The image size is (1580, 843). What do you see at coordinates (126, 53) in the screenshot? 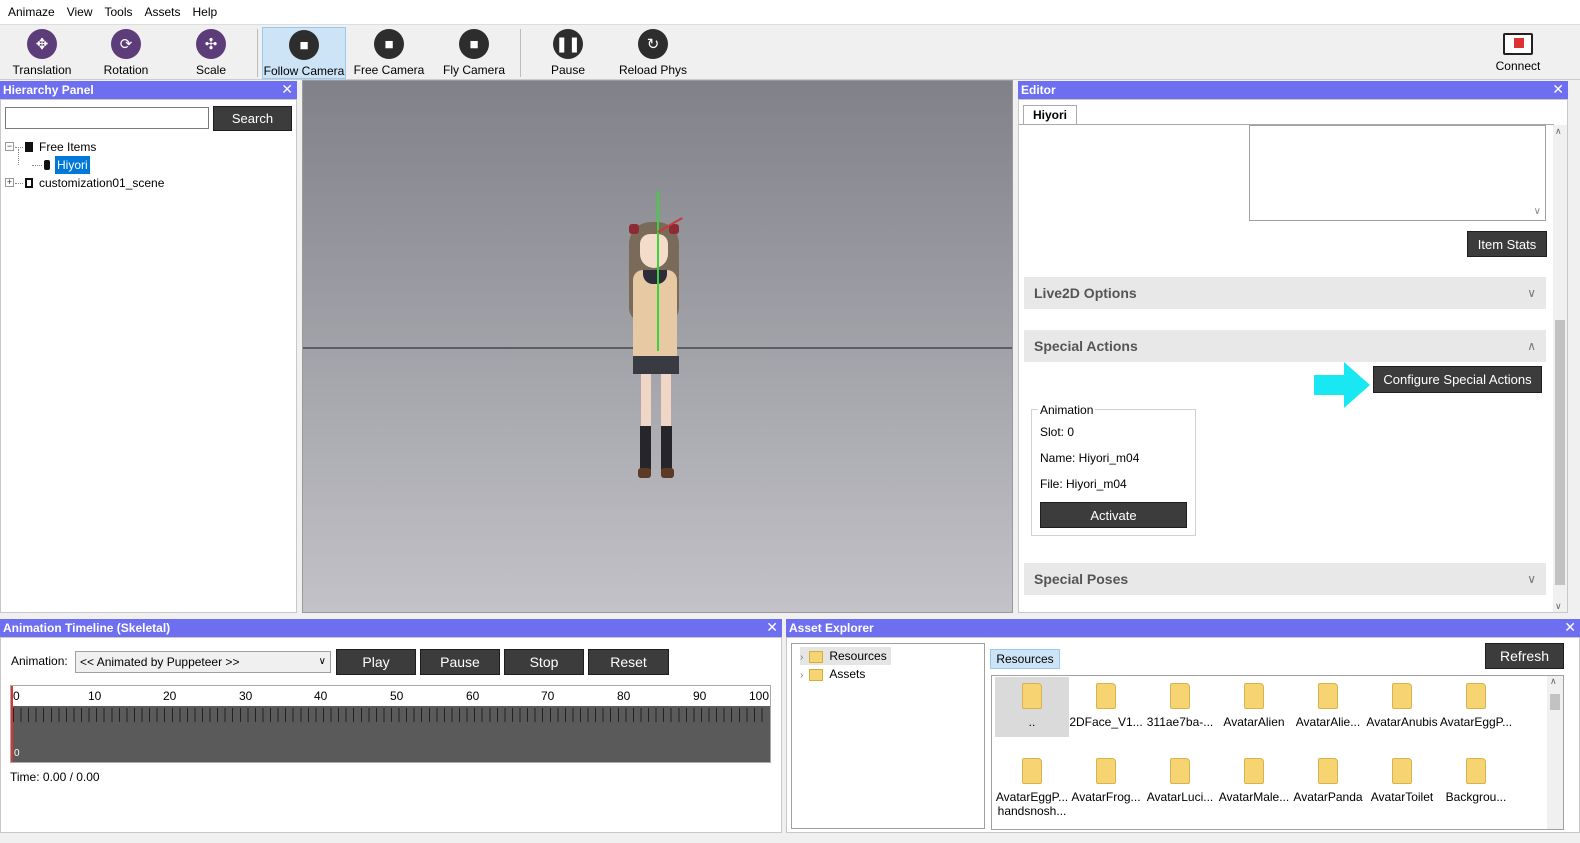
I see `rotation-button: ⟳ Rotation` at bounding box center [126, 53].